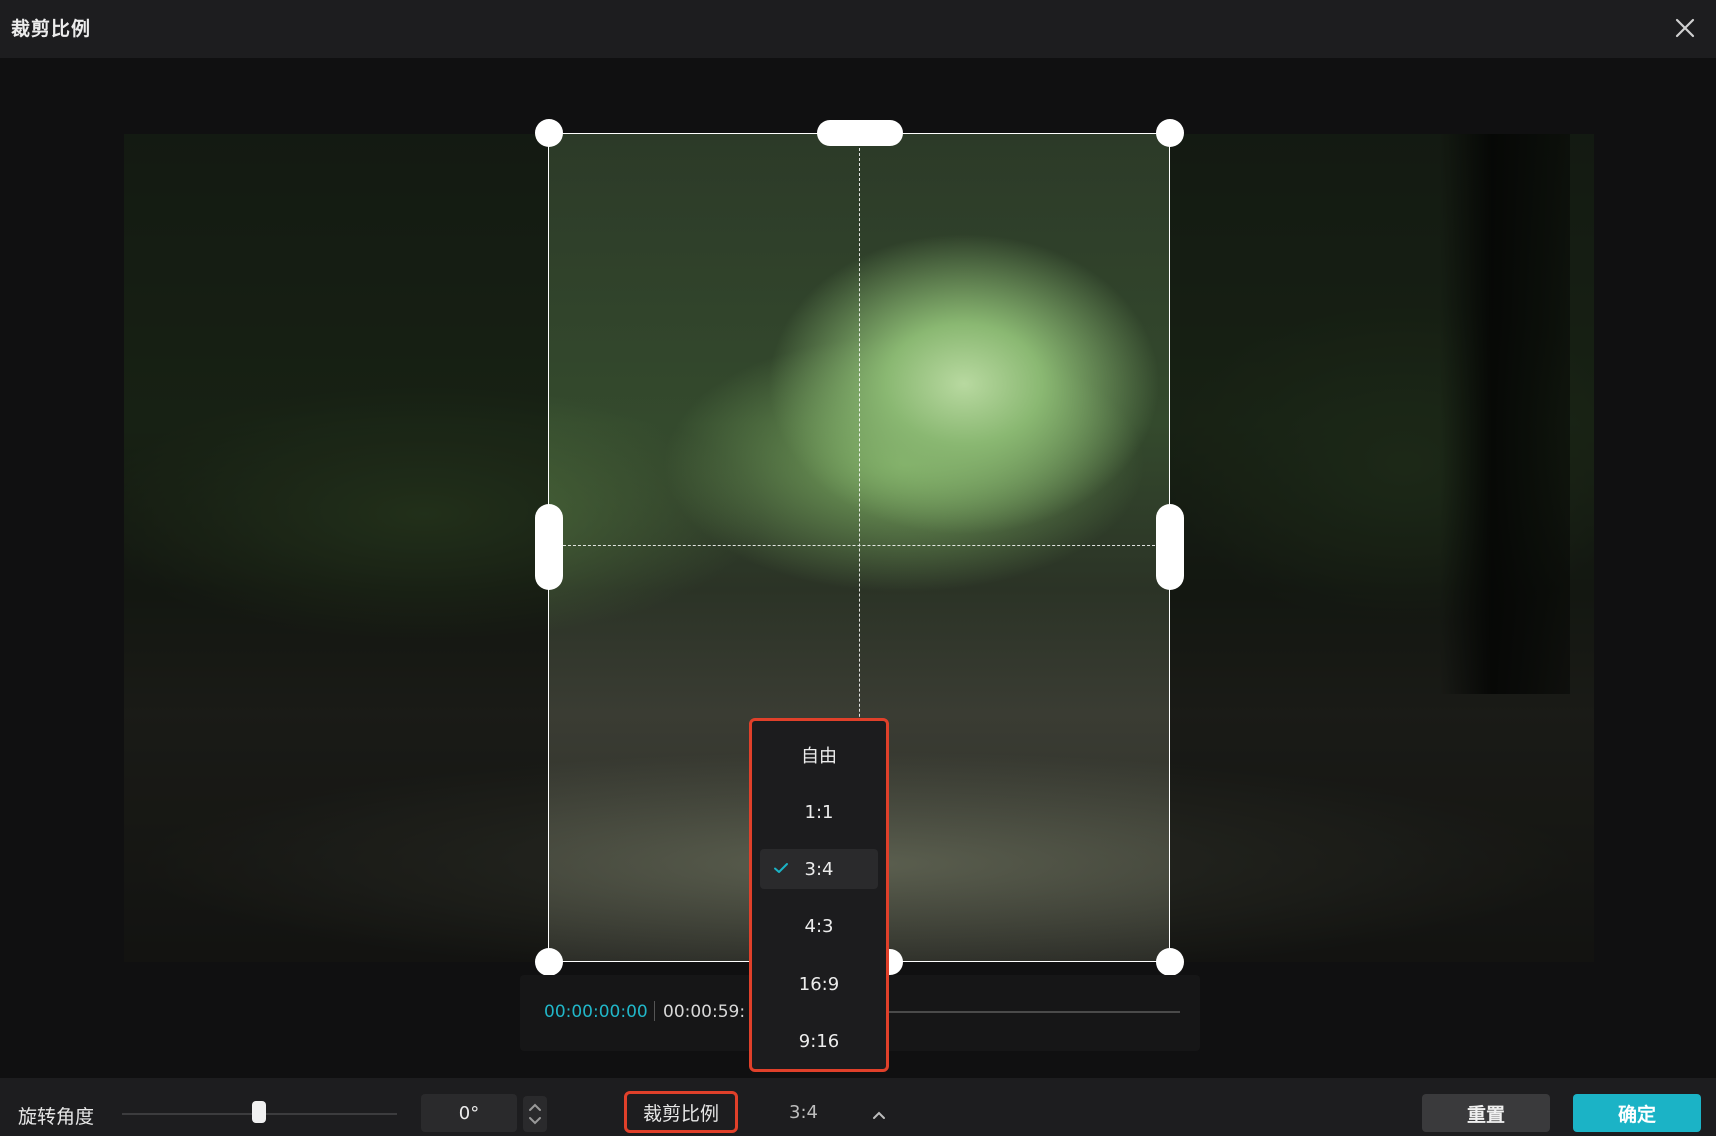 The width and height of the screenshot is (1716, 1136). What do you see at coordinates (860, 133) in the screenshot?
I see `crop-handle-top` at bounding box center [860, 133].